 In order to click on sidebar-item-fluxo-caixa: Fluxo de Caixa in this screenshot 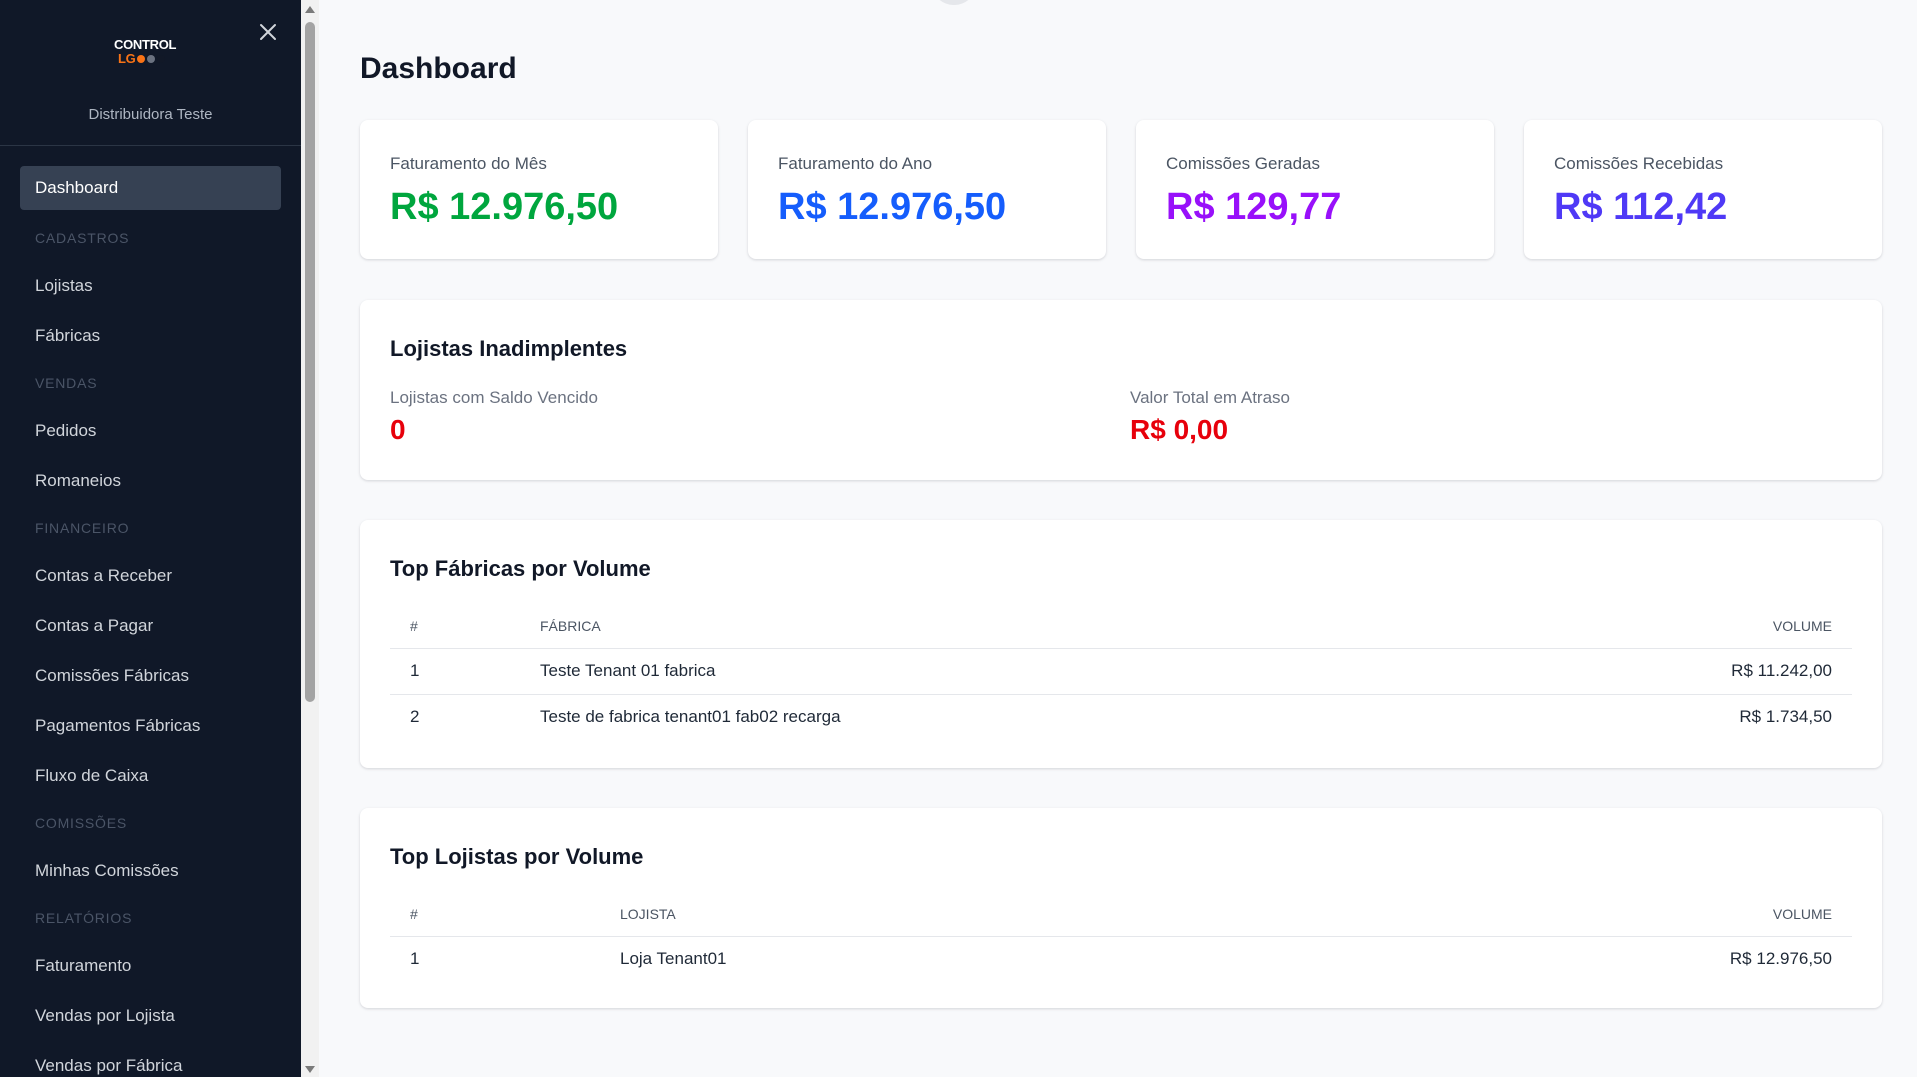, I will do `click(150, 776)`.